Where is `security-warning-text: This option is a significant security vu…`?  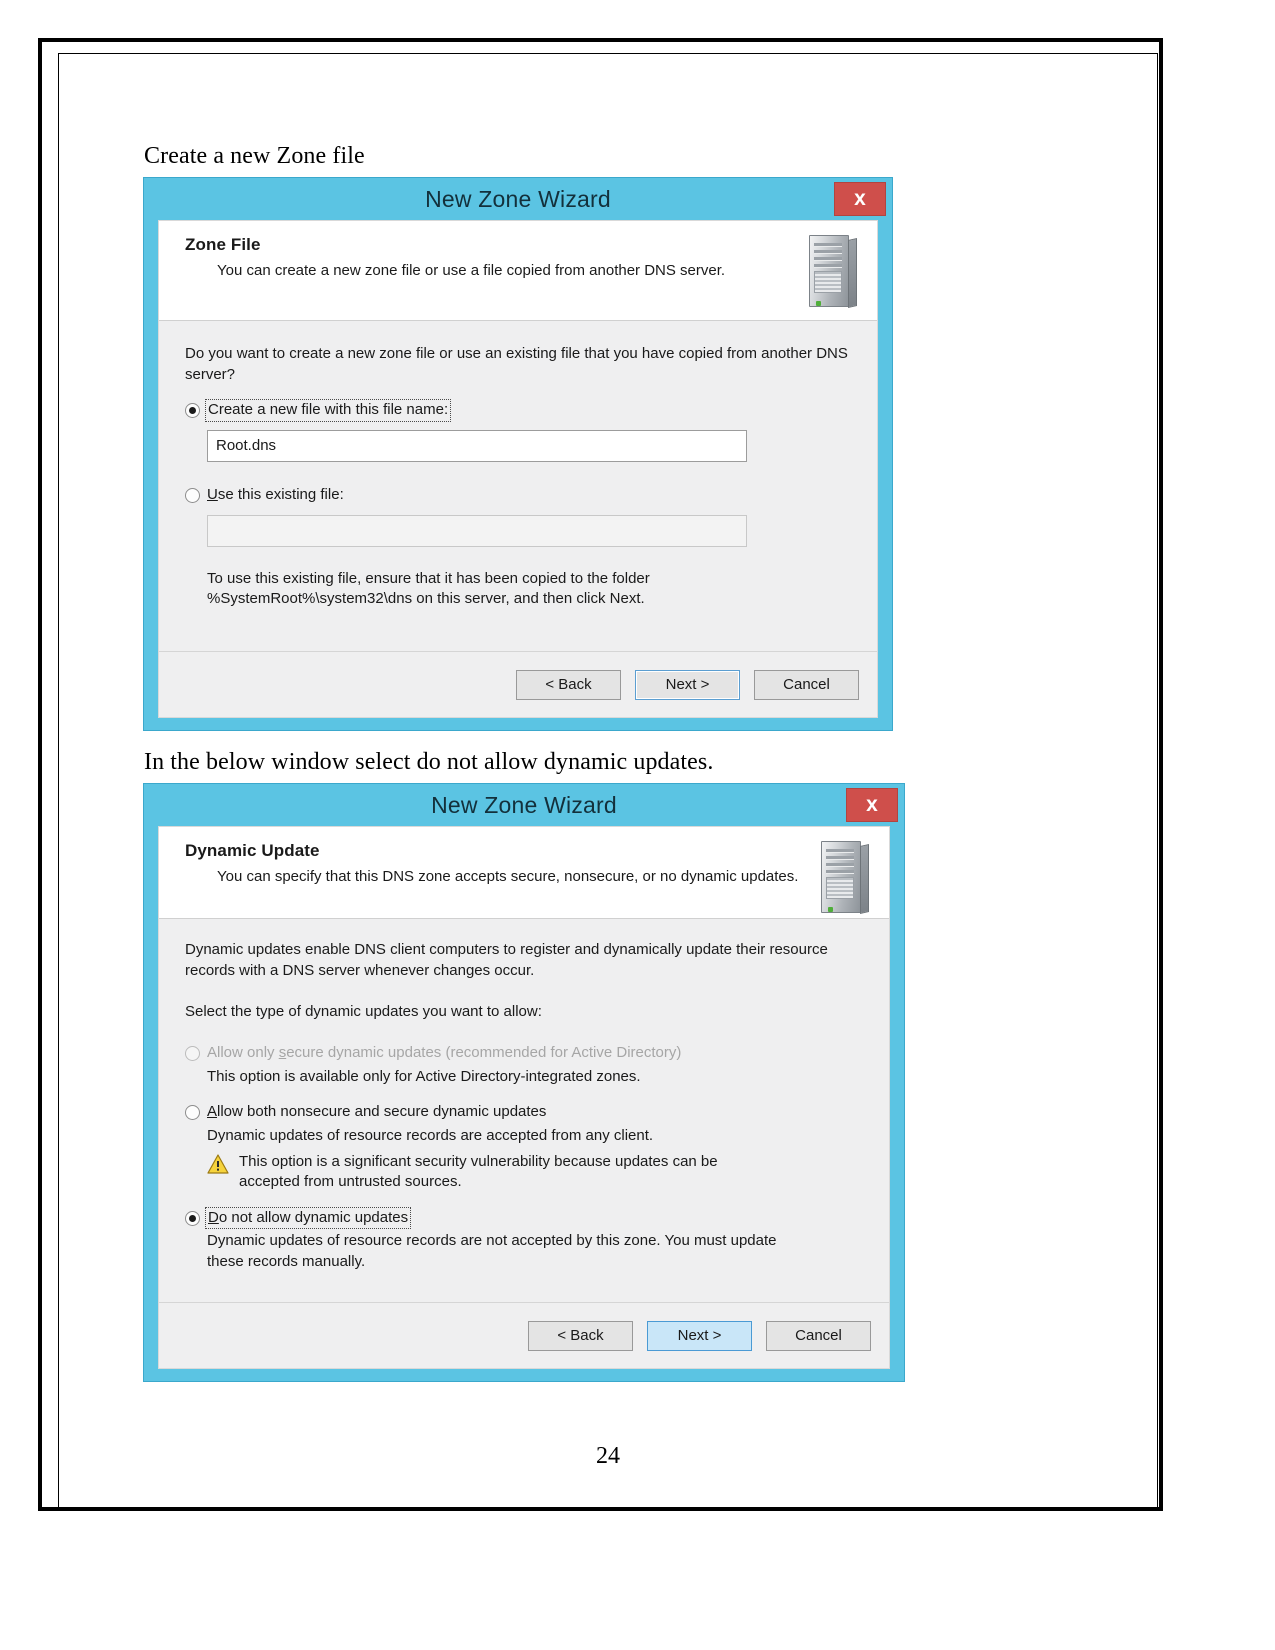 security-warning-text: This option is a significant security vu… is located at coordinates (478, 1172).